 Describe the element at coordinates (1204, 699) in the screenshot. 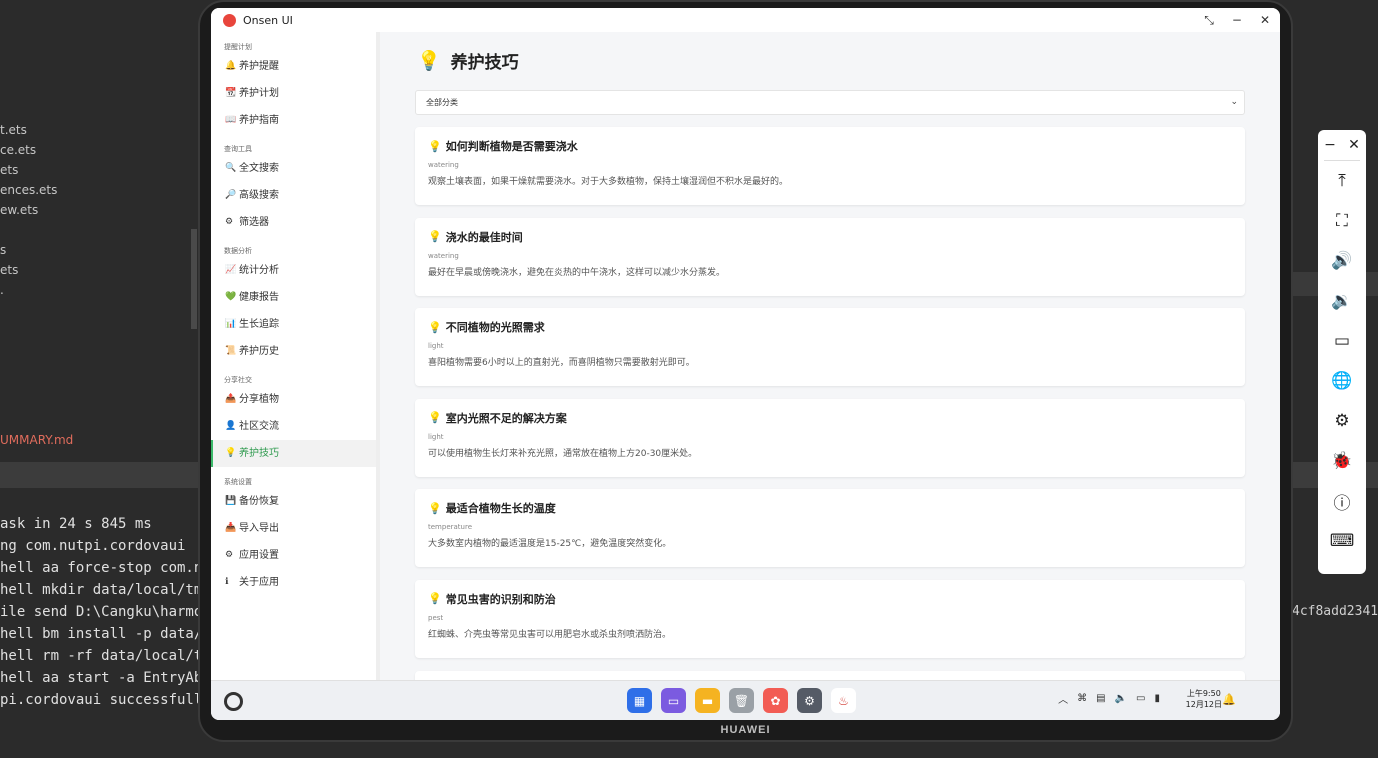

I see `clock: 上午9:50 12月12日` at that location.